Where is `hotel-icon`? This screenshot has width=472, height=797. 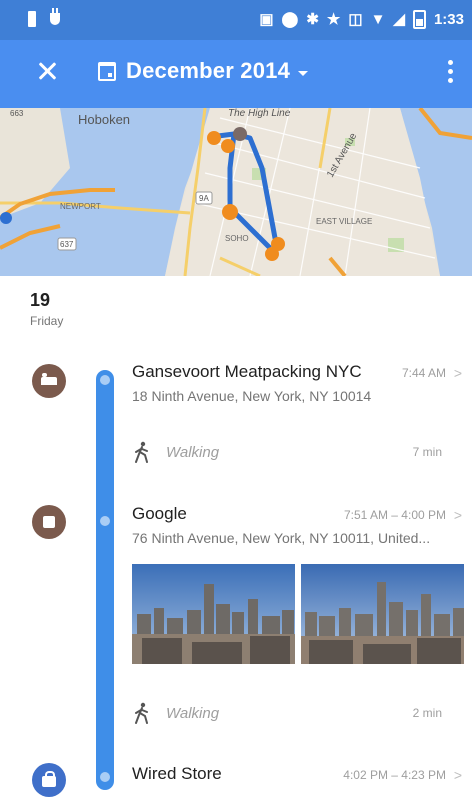 hotel-icon is located at coordinates (49, 381).